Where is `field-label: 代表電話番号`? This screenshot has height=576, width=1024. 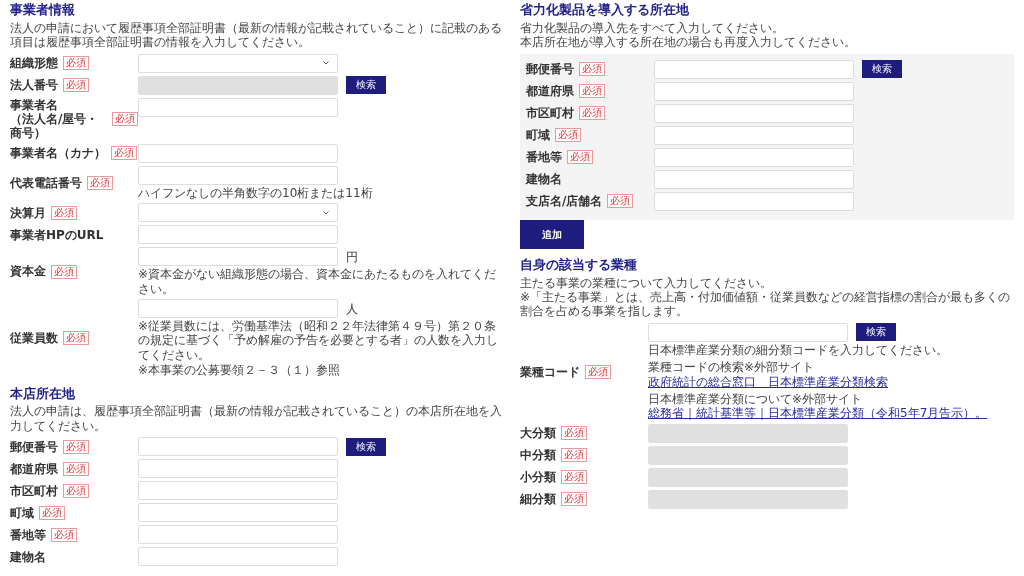 field-label: 代表電話番号 is located at coordinates (46, 183).